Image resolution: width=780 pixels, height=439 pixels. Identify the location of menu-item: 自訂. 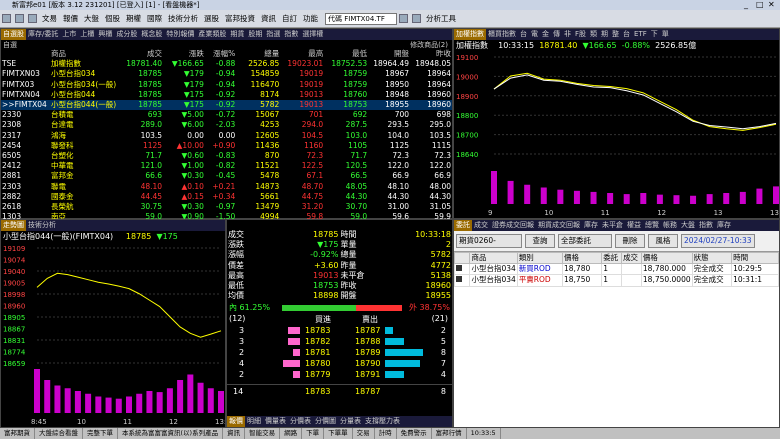
(289, 18).